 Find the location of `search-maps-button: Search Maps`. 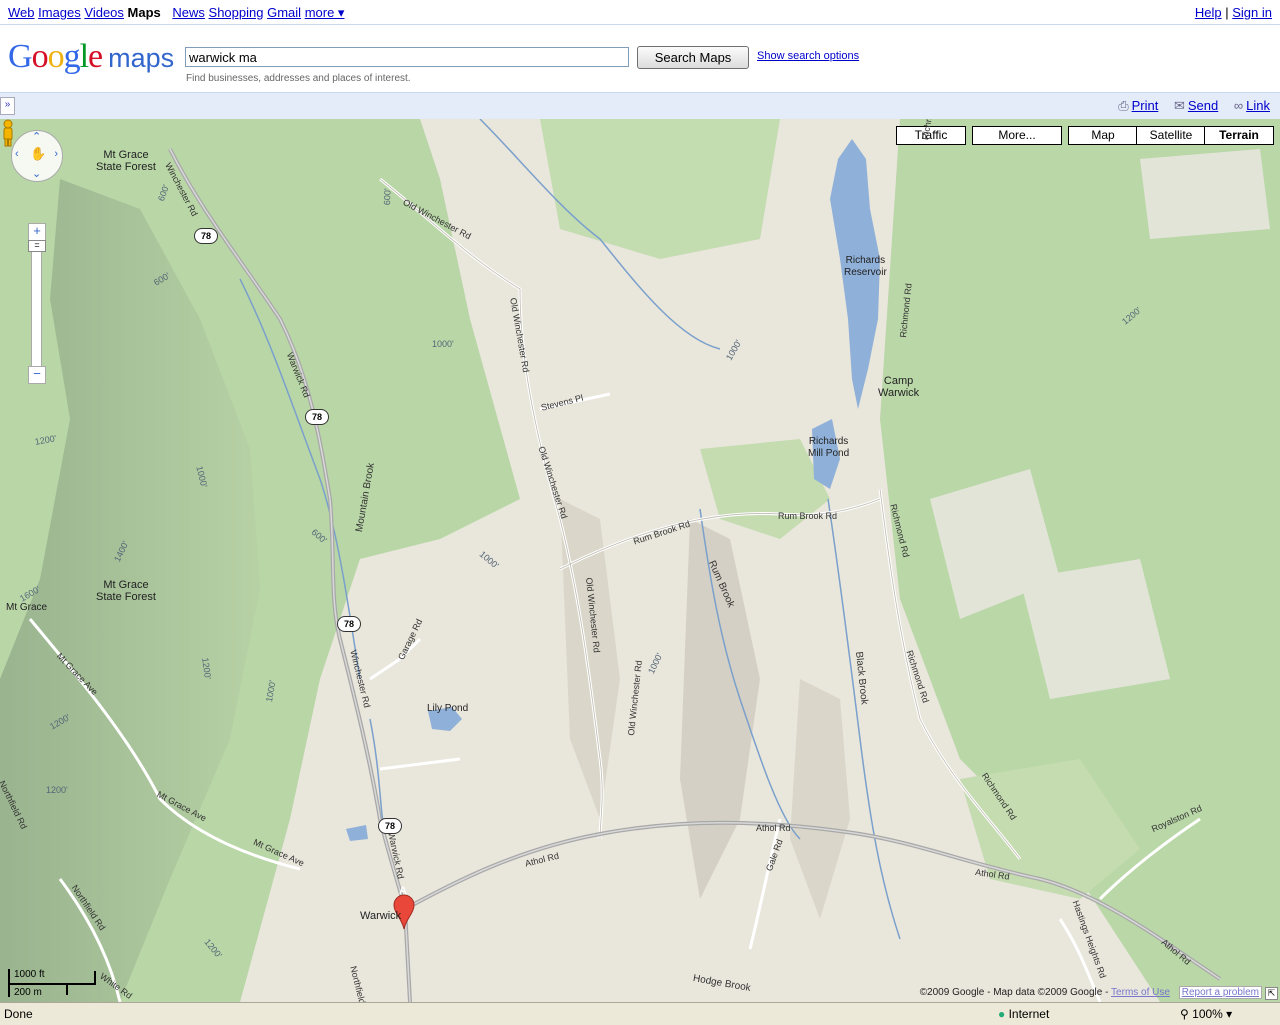

search-maps-button: Search Maps is located at coordinates (693, 57).